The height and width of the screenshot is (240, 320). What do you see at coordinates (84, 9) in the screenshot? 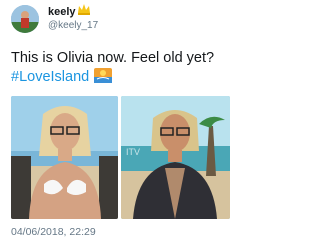
I see `crown-icon` at bounding box center [84, 9].